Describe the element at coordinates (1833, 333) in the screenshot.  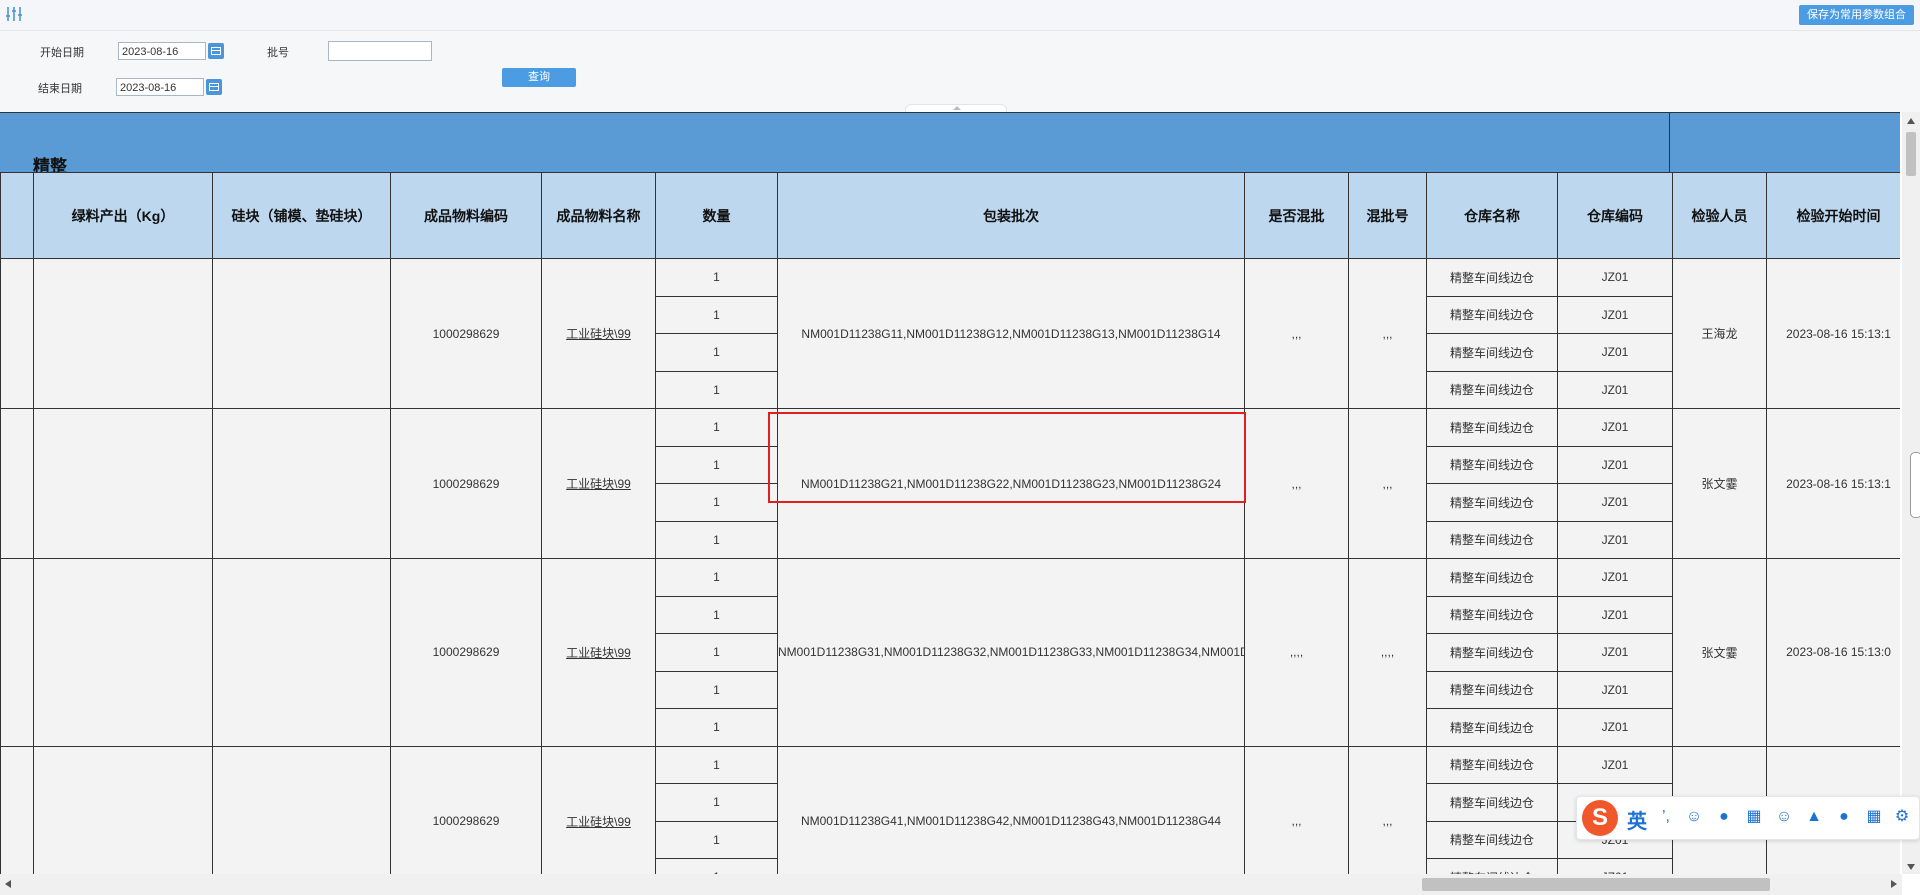
I see `inspection-start-cell: 2023-08-16 15:13:1` at that location.